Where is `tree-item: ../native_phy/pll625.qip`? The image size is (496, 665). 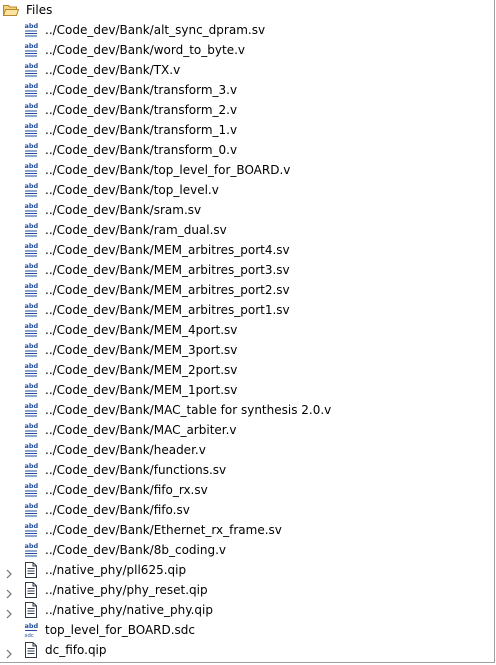
tree-item: ../native_phy/pll625.qip is located at coordinates (247, 570).